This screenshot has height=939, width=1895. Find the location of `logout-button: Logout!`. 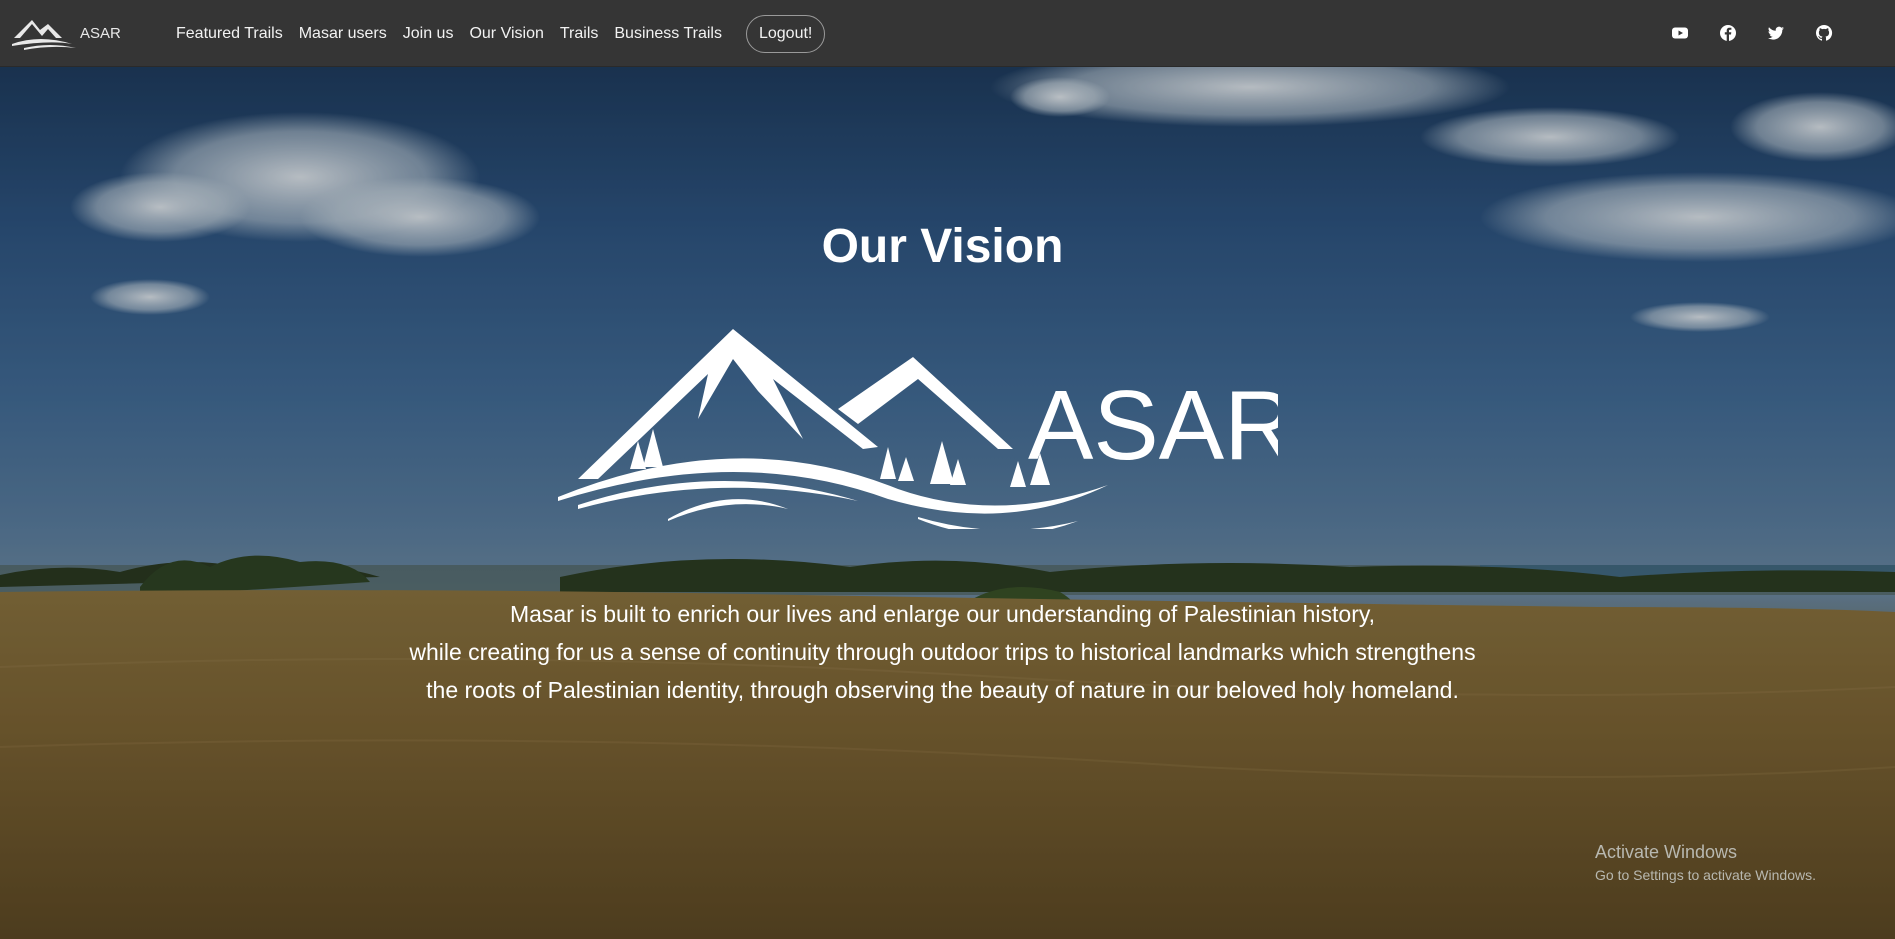

logout-button: Logout! is located at coordinates (785, 34).